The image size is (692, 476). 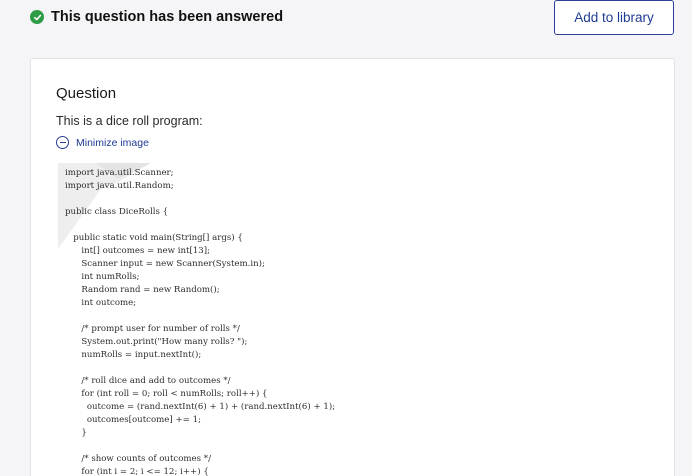 I want to click on code-line: public static void main(String[] args) {, so click(x=154, y=238).